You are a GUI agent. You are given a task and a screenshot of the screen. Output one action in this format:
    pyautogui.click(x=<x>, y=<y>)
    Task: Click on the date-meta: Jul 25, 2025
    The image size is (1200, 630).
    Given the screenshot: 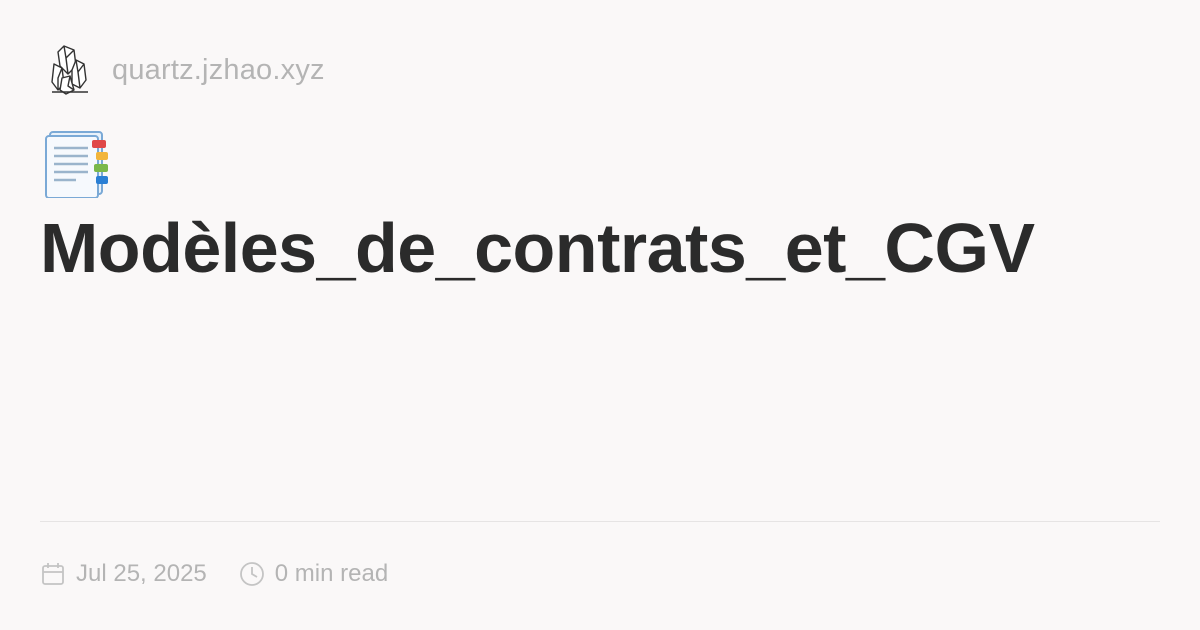 What is the action you would take?
    pyautogui.click(x=123, y=574)
    